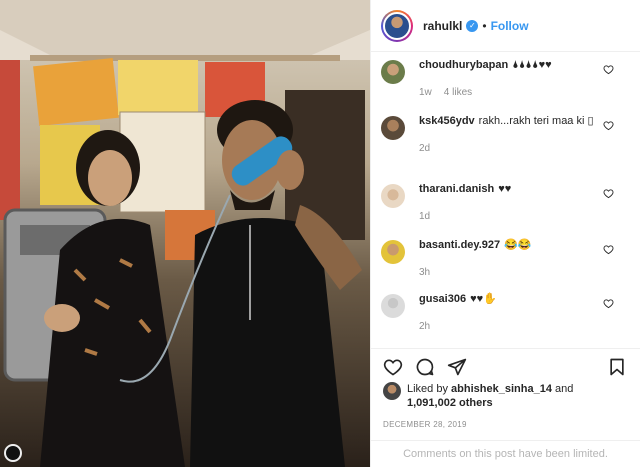 The height and width of the screenshot is (467, 640). I want to click on comment-username: gusai306, so click(442, 299).